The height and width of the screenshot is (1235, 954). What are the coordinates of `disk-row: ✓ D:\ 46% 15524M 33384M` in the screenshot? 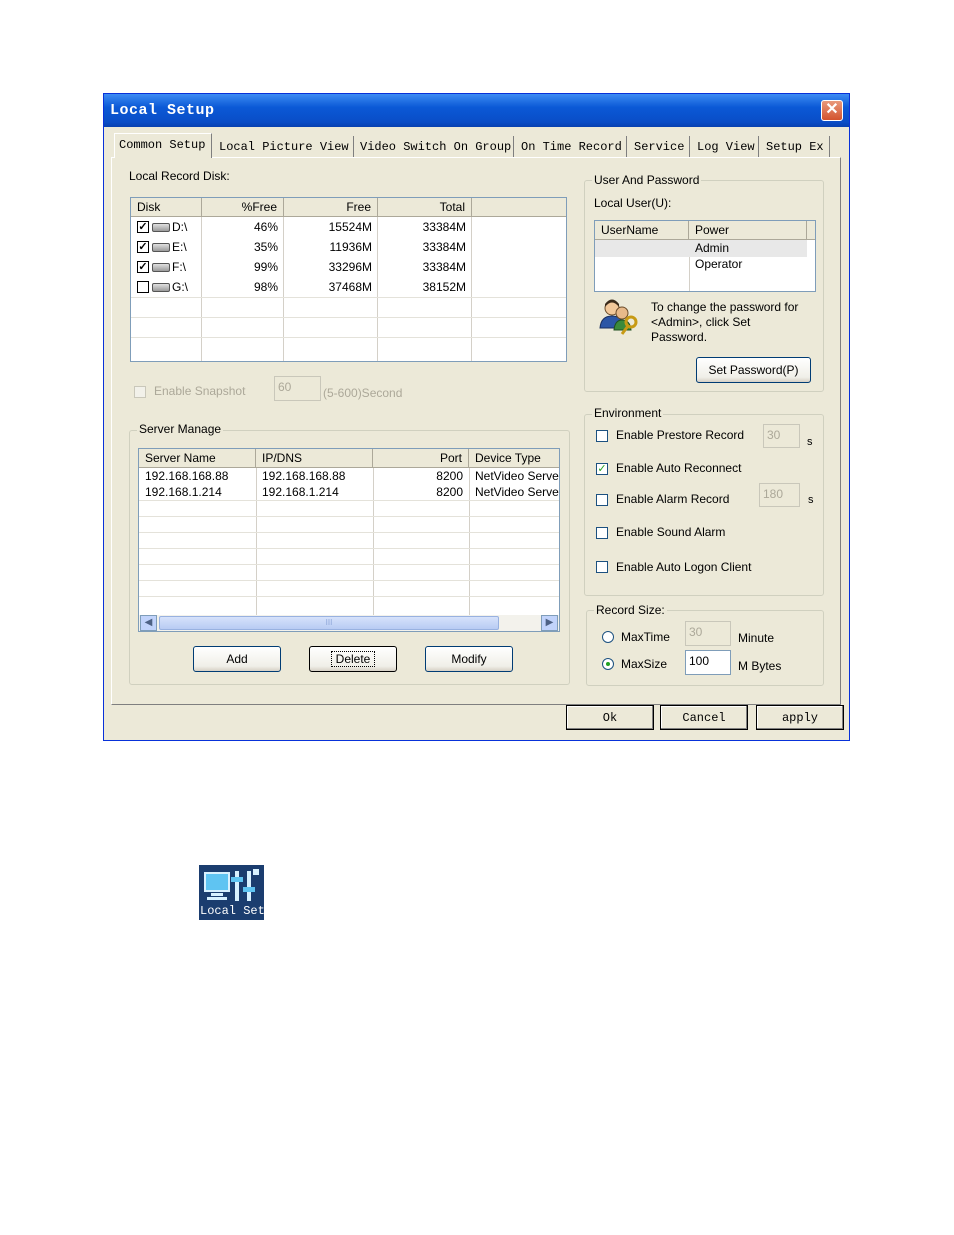 It's located at (348, 227).